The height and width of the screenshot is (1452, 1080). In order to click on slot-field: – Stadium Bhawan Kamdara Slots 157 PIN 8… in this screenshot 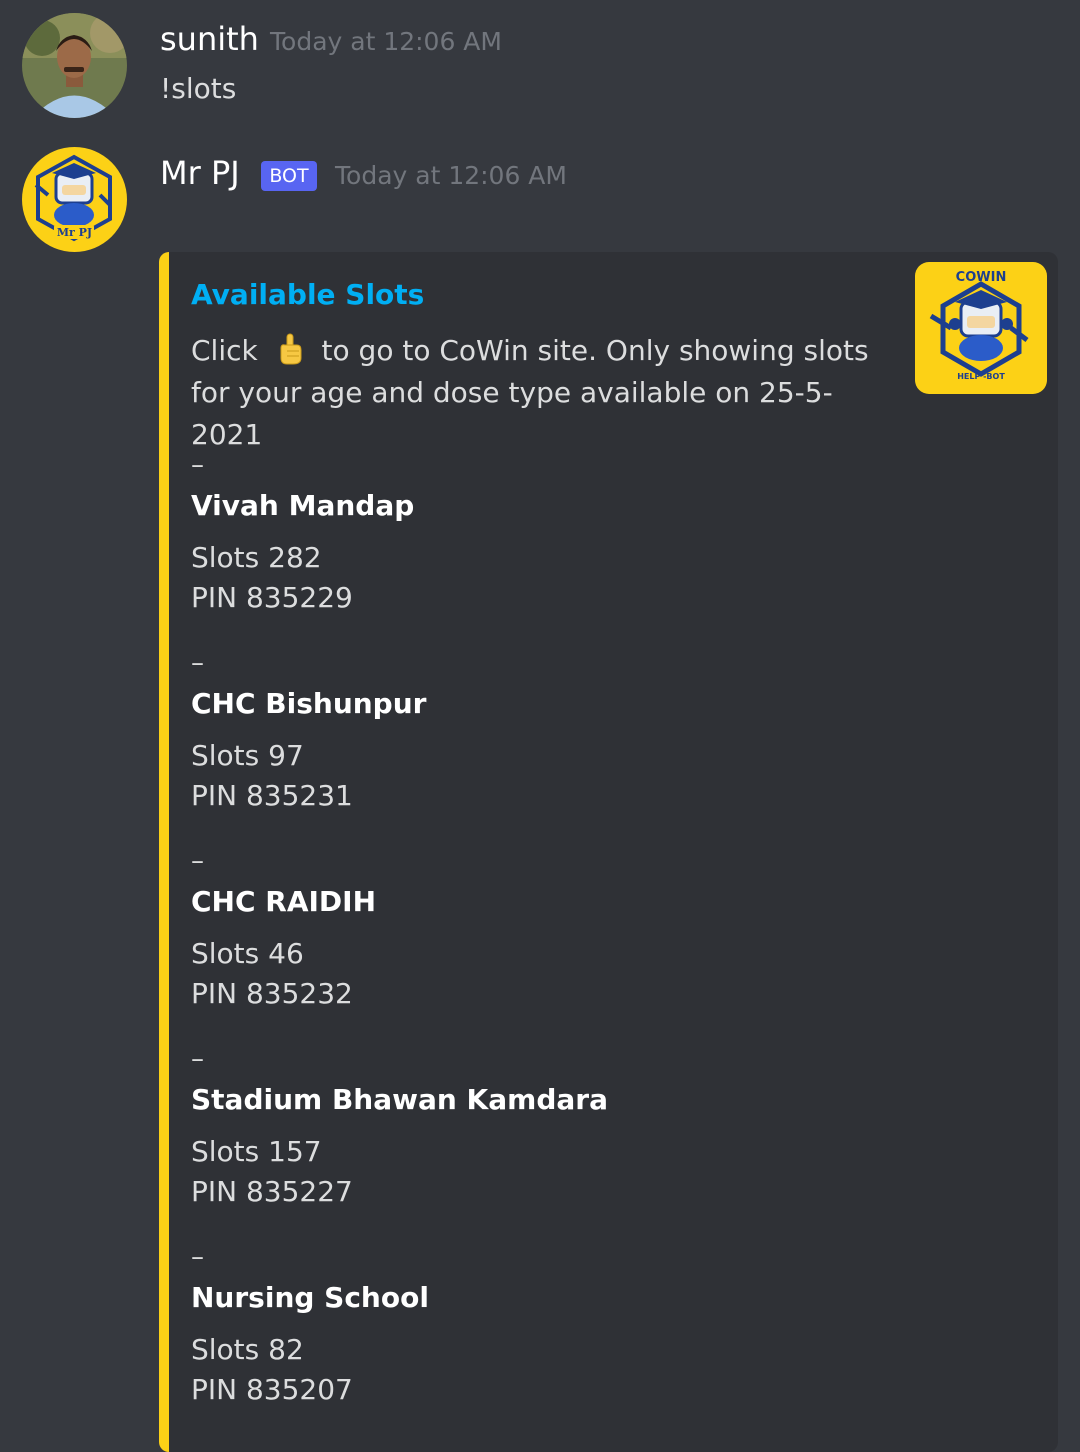, I will do `click(541, 1129)`.